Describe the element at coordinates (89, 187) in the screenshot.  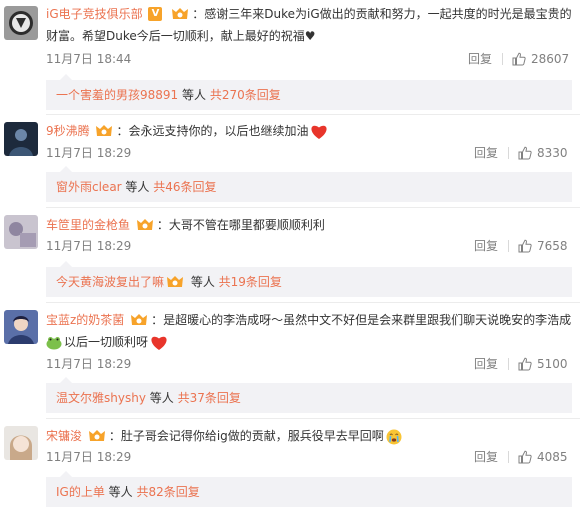
I see `reply-user-link: 窗外雨clear` at that location.